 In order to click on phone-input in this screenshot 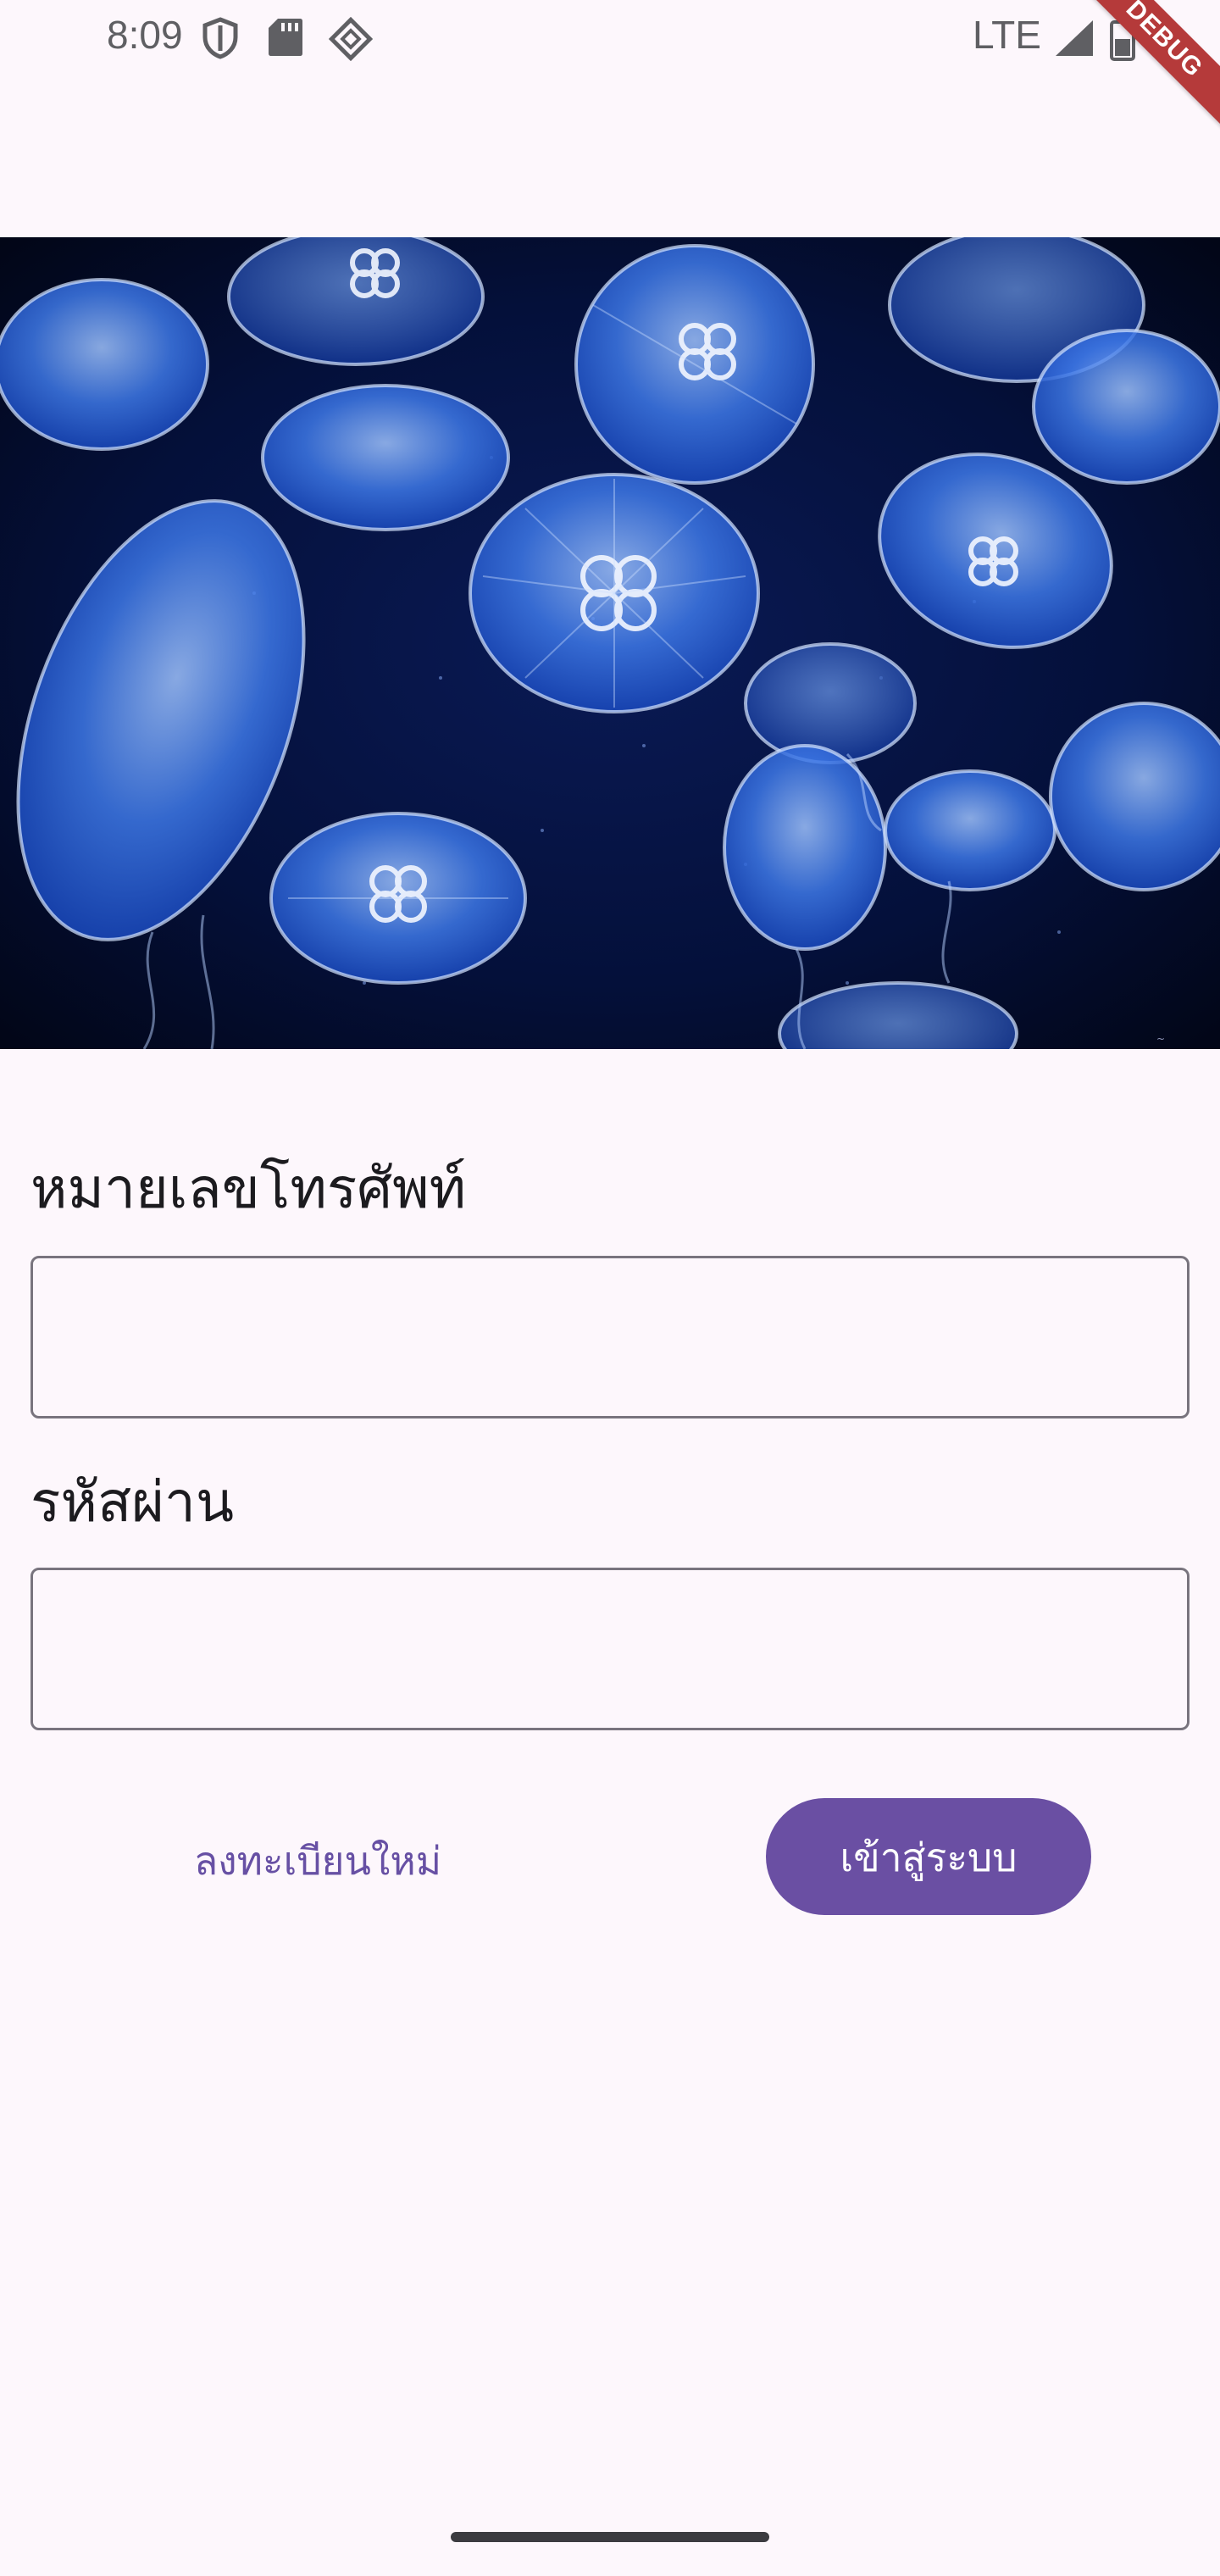, I will do `click(610, 1337)`.